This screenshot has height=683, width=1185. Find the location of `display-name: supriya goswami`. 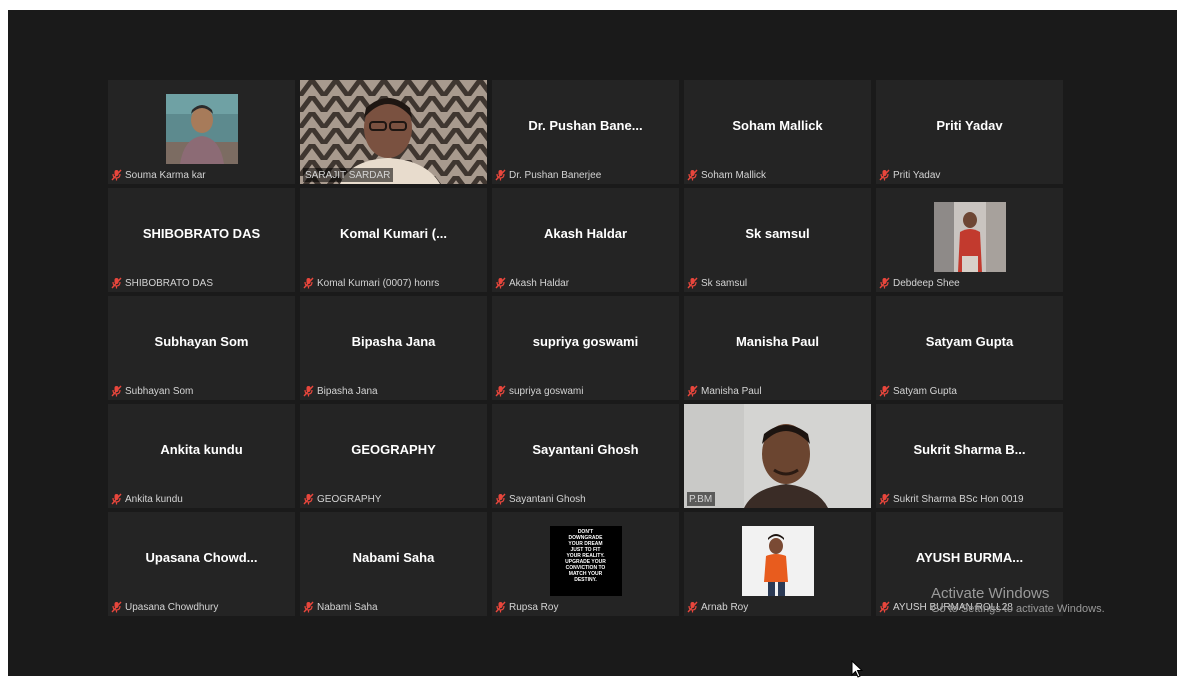

display-name: supriya goswami is located at coordinates (585, 341).